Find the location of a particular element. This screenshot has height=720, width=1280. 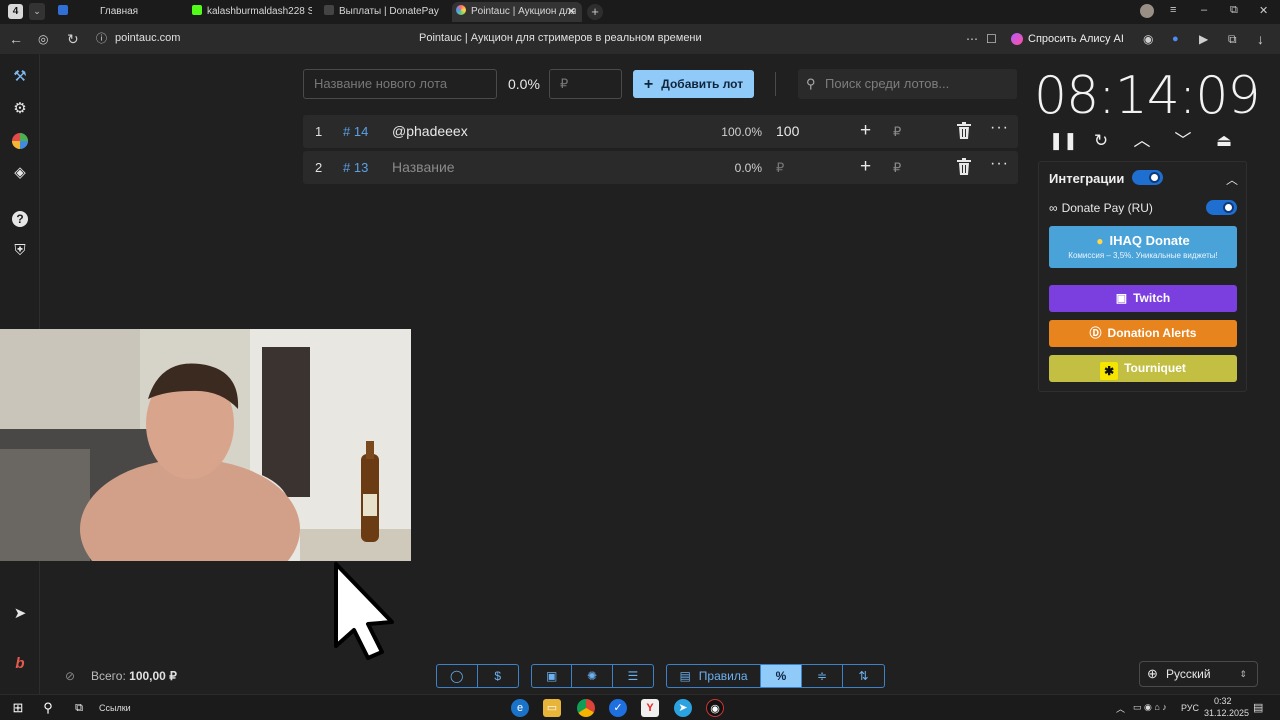

increase-time-icon: ︿ is located at coordinates (1142, 141).